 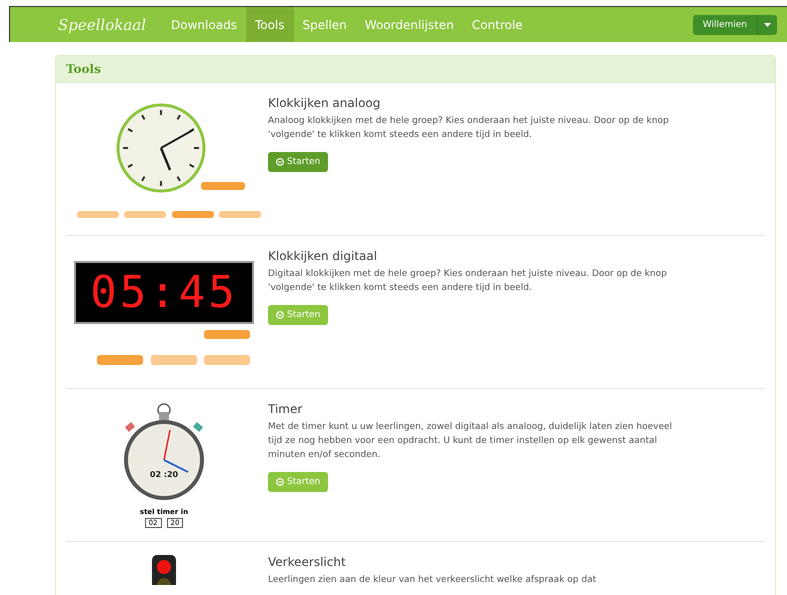 What do you see at coordinates (307, 562) in the screenshot?
I see `tool-title: Verkeerslicht` at bounding box center [307, 562].